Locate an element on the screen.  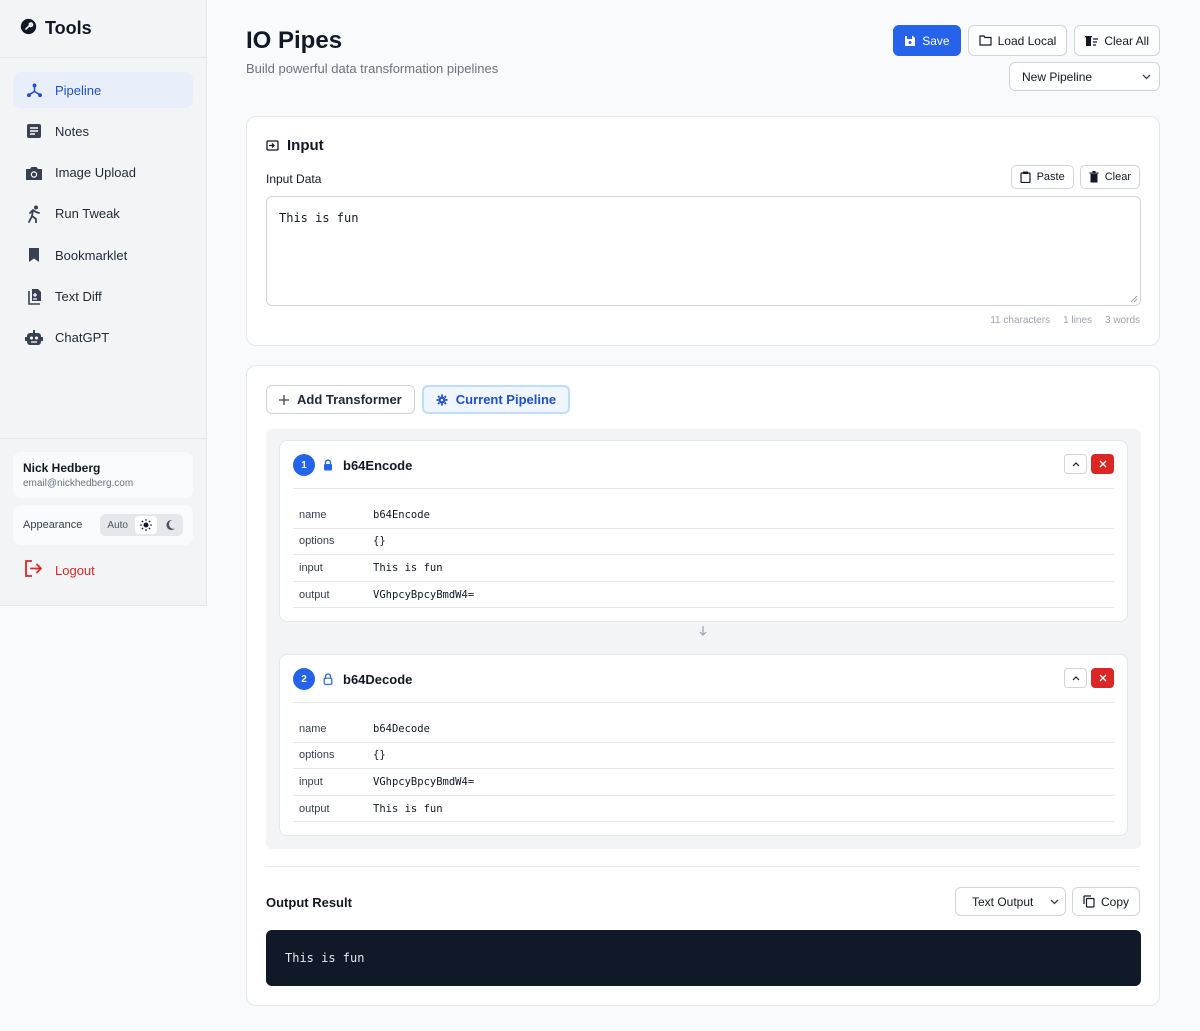
sidebar-header: Tools is located at coordinates (103, 29).